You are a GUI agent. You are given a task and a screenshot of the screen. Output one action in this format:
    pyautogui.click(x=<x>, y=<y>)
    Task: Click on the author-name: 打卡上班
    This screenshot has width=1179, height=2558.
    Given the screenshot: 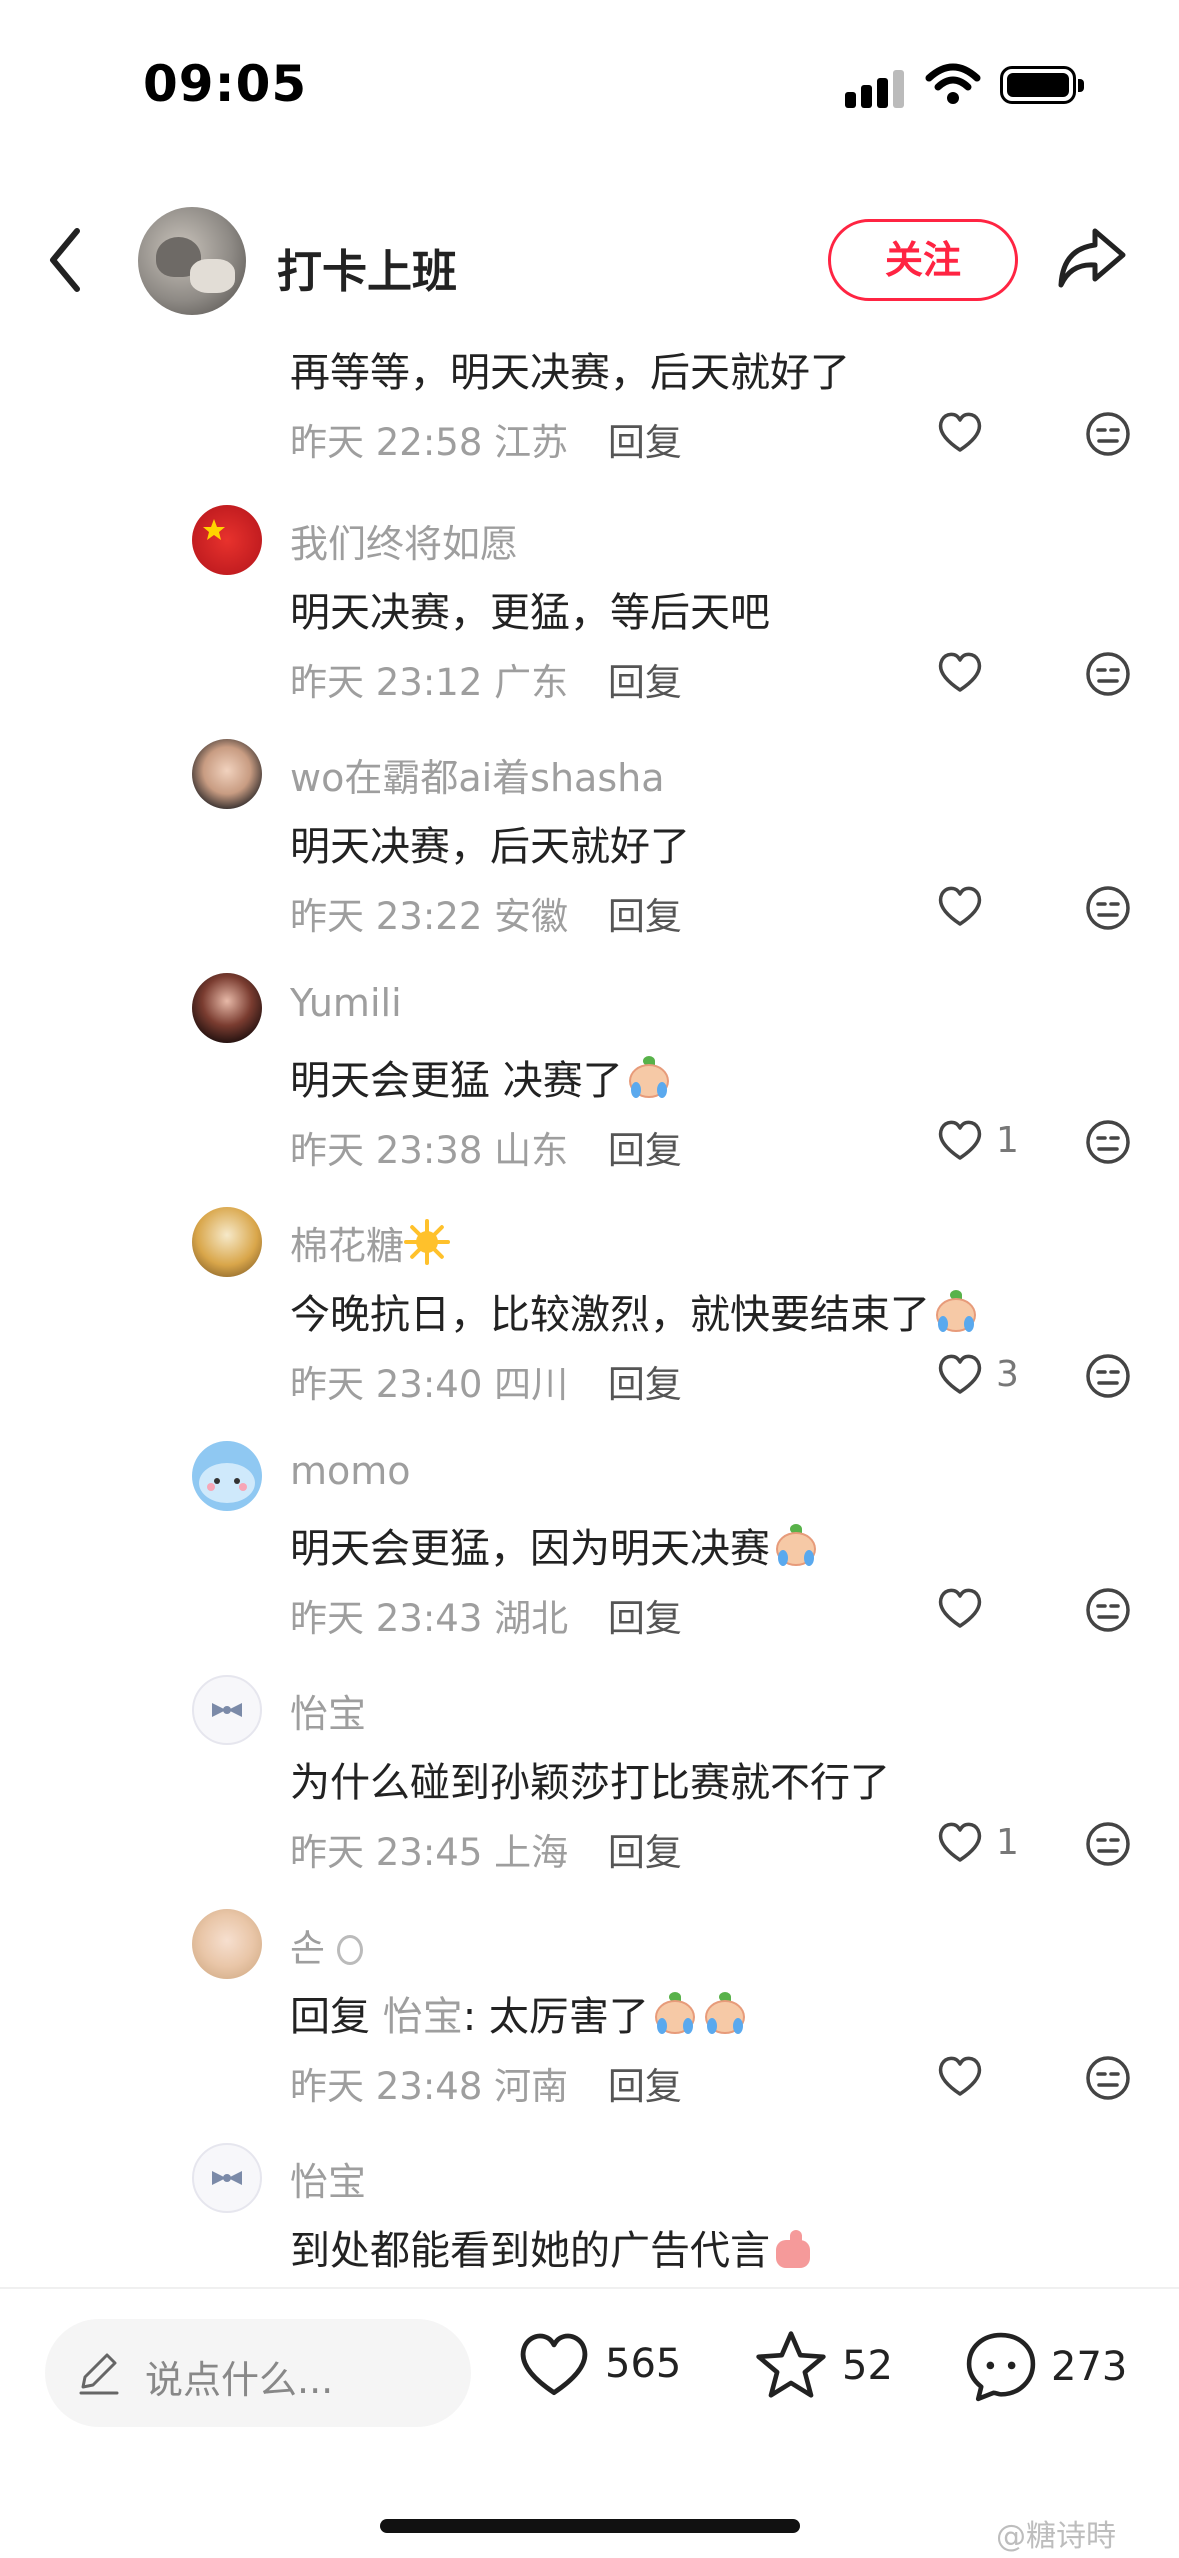 What is the action you would take?
    pyautogui.click(x=367, y=267)
    